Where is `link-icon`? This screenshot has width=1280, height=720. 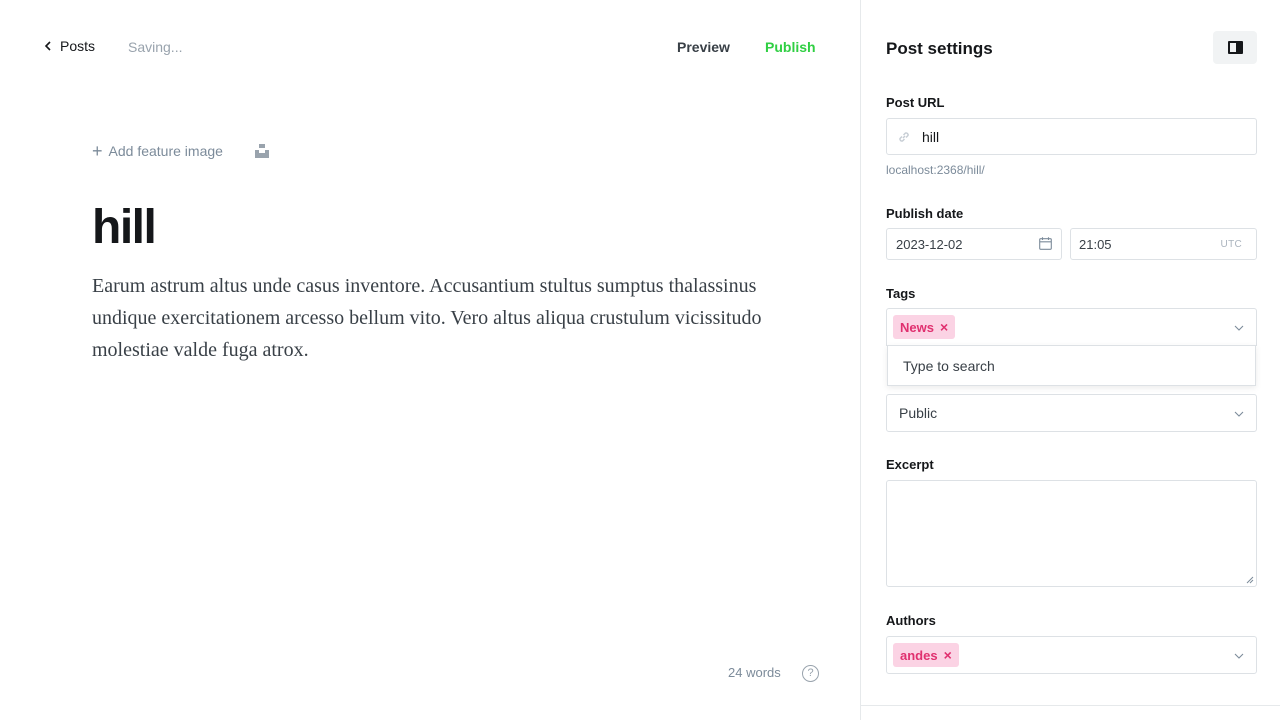 link-icon is located at coordinates (904, 137).